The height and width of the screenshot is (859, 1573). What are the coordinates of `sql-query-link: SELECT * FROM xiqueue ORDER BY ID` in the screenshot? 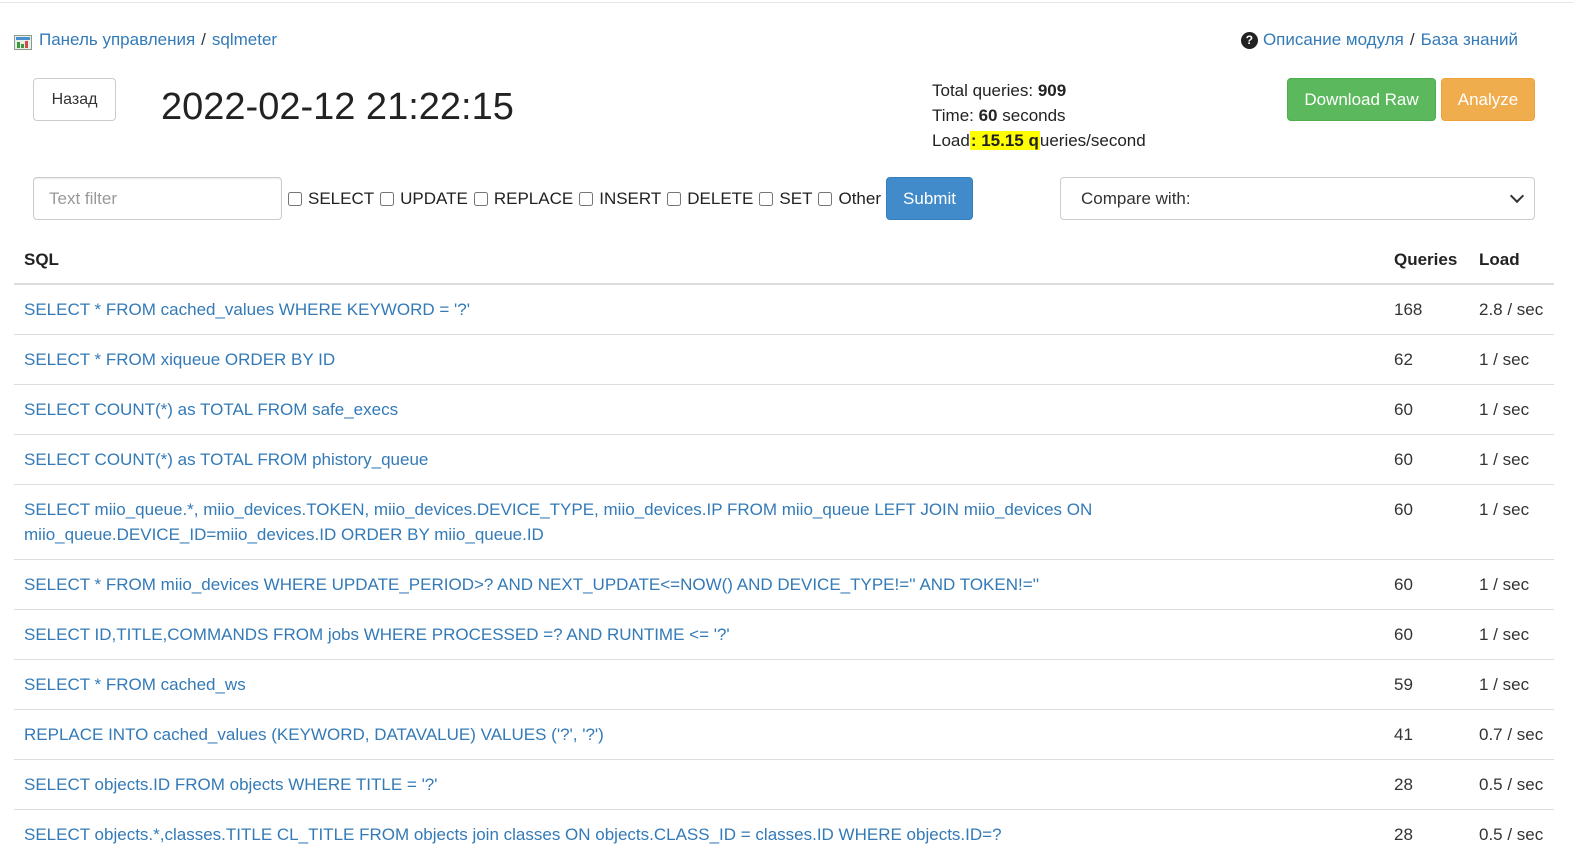 It's located at (179, 359).